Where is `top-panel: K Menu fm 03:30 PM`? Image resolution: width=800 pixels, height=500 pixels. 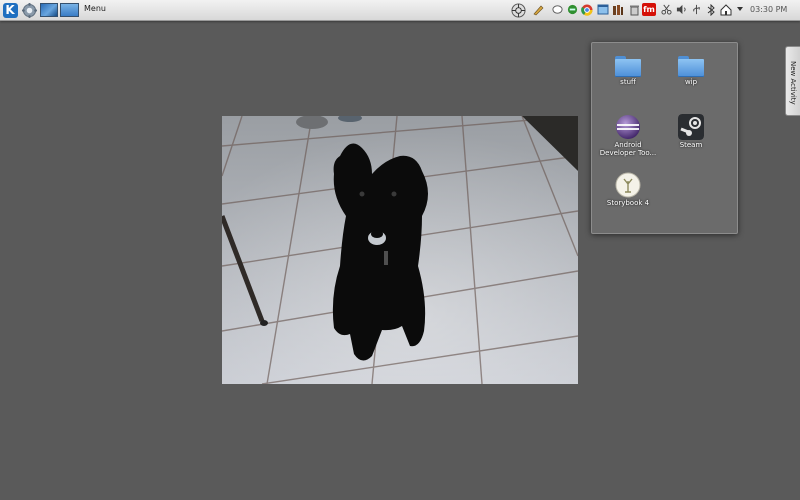
top-panel: K Menu fm 03:30 PM is located at coordinates (400, 10).